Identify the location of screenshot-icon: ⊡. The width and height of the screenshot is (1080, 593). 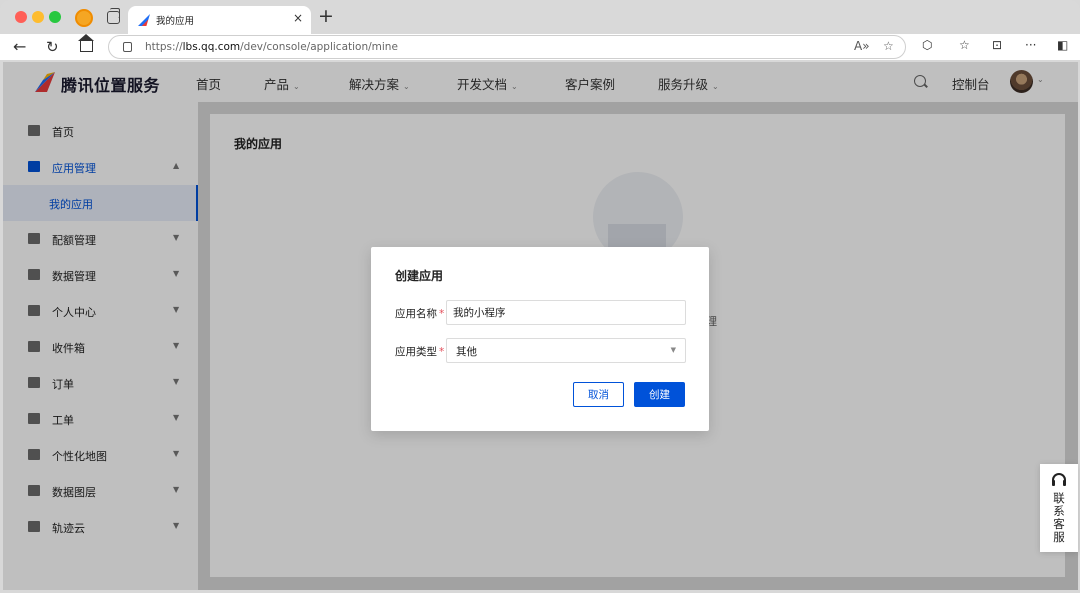
(997, 45).